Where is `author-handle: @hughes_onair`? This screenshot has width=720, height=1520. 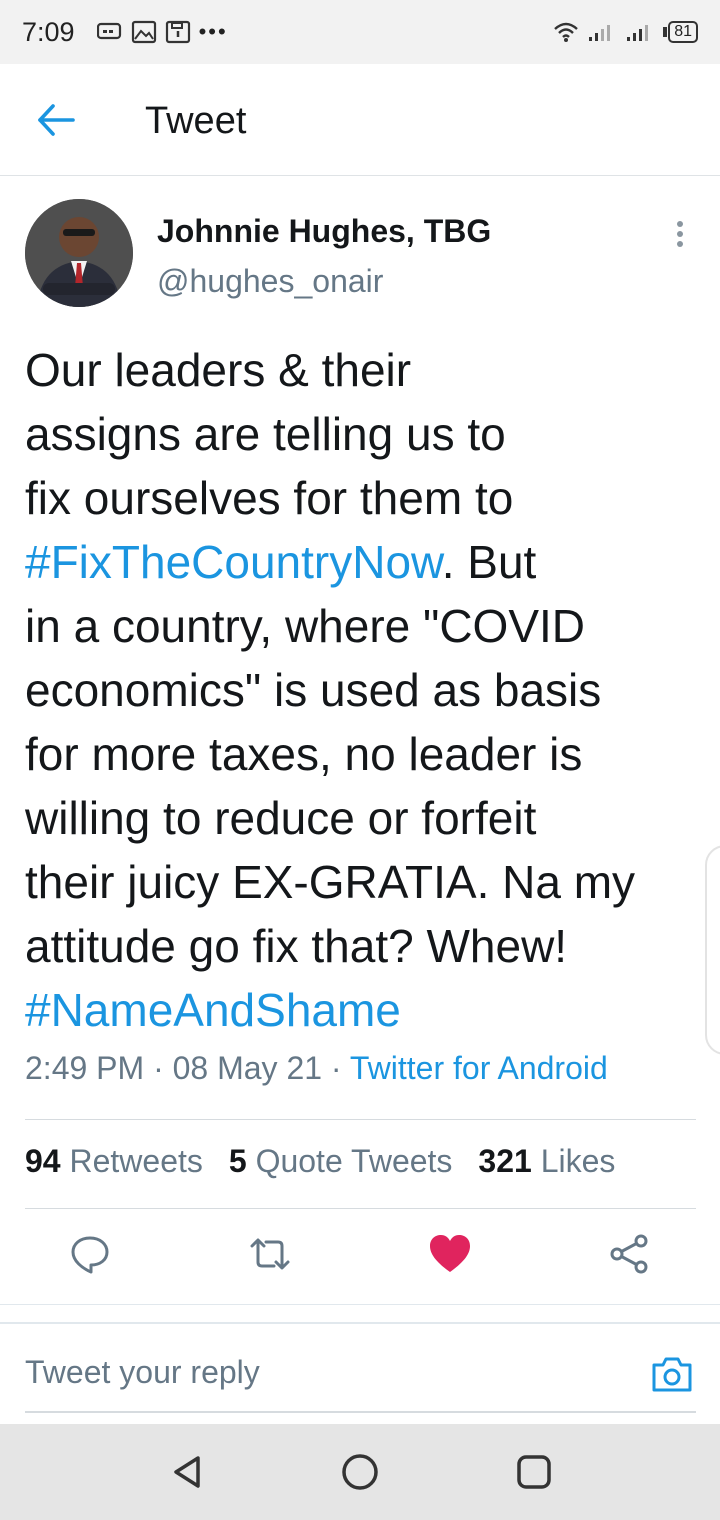 author-handle: @hughes_onair is located at coordinates (270, 281).